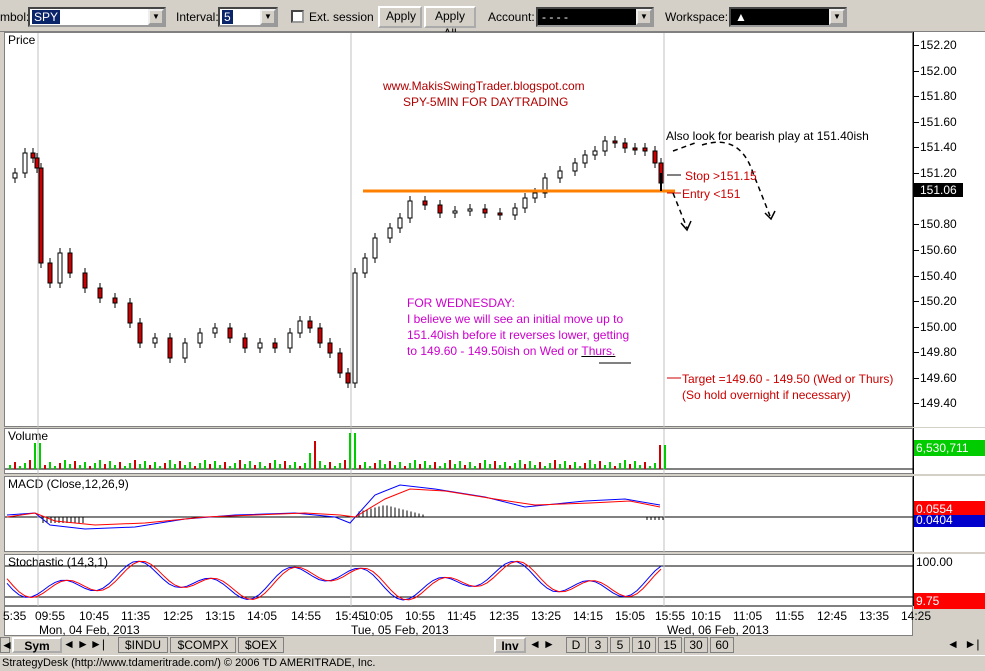  Describe the element at coordinates (938, 250) in the screenshot. I see `price-axis-label: 150.60` at that location.